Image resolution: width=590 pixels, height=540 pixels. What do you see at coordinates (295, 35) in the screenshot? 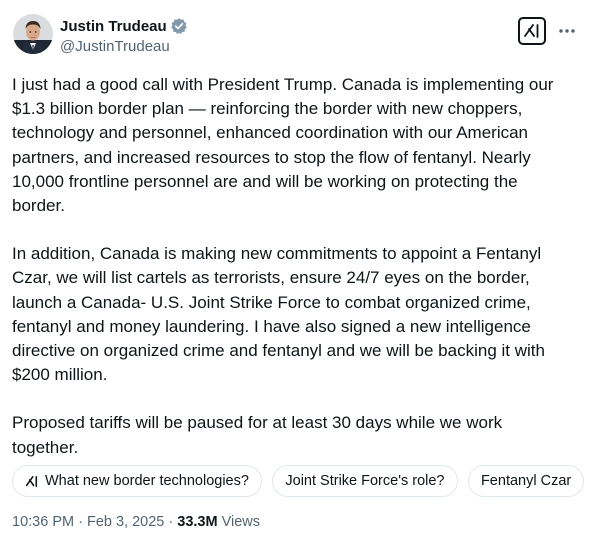
I see `tweet-header: Justin Trudeau @JustinTrudeau` at bounding box center [295, 35].